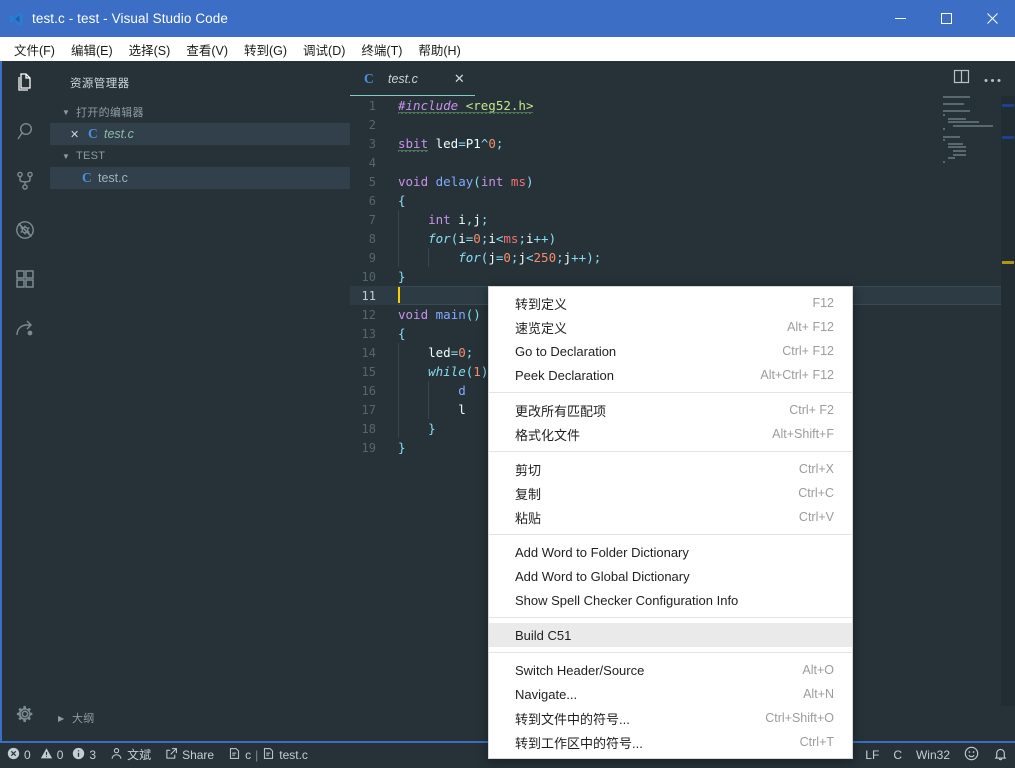 The height and width of the screenshot is (768, 1015). I want to click on window-controls, so click(946, 18).